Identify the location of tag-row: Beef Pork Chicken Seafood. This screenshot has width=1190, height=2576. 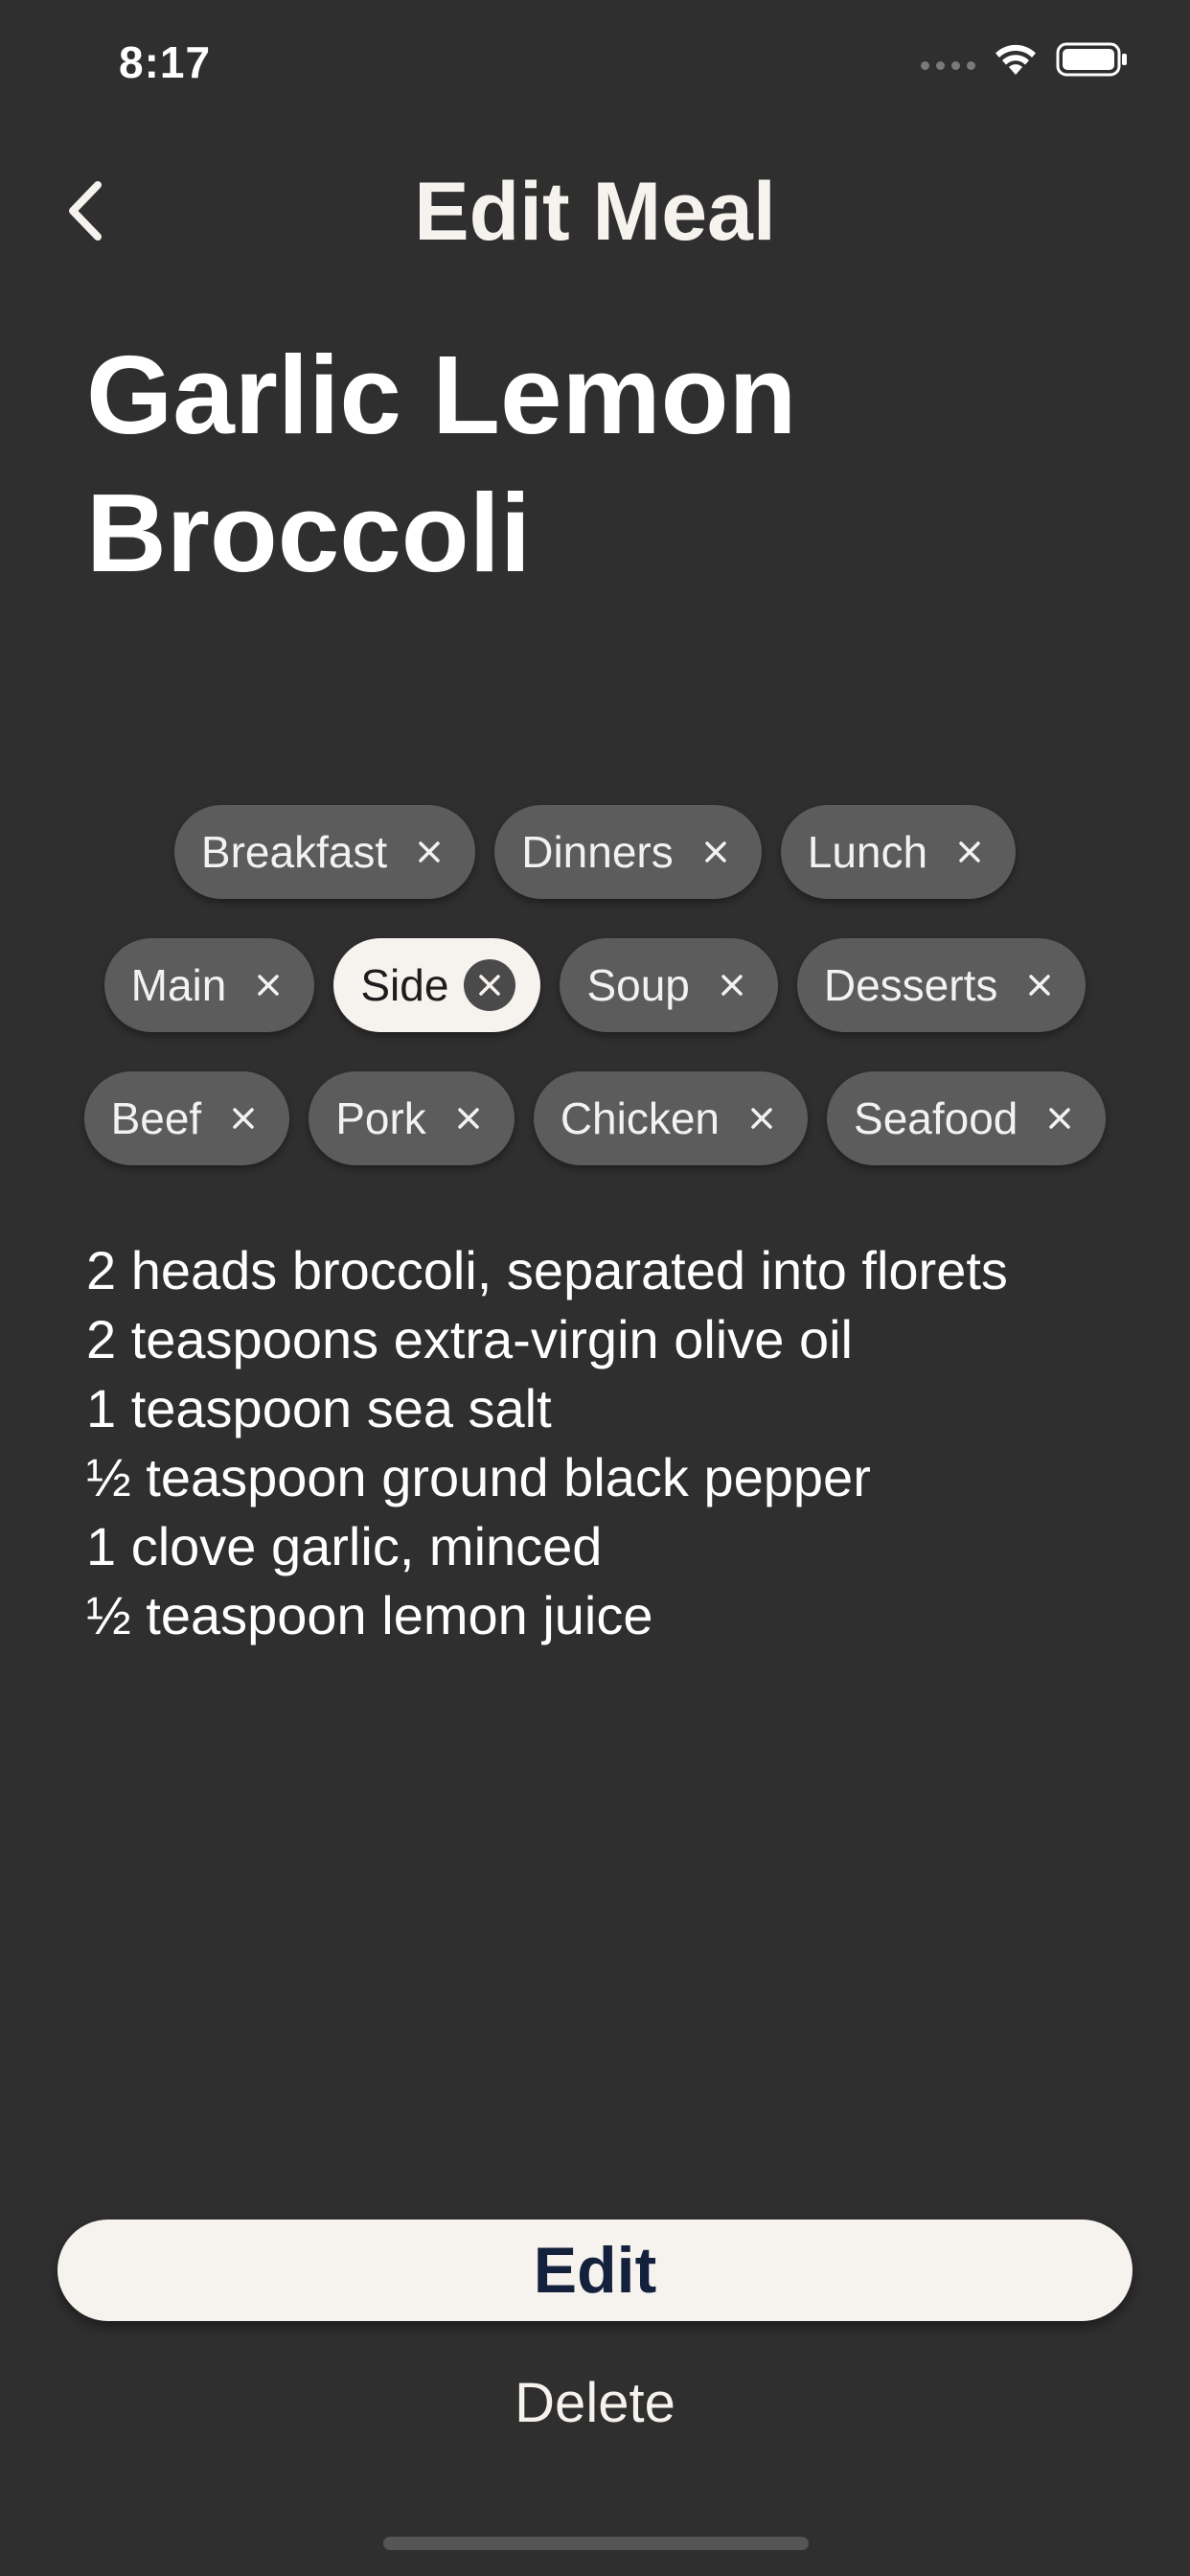
(595, 1118).